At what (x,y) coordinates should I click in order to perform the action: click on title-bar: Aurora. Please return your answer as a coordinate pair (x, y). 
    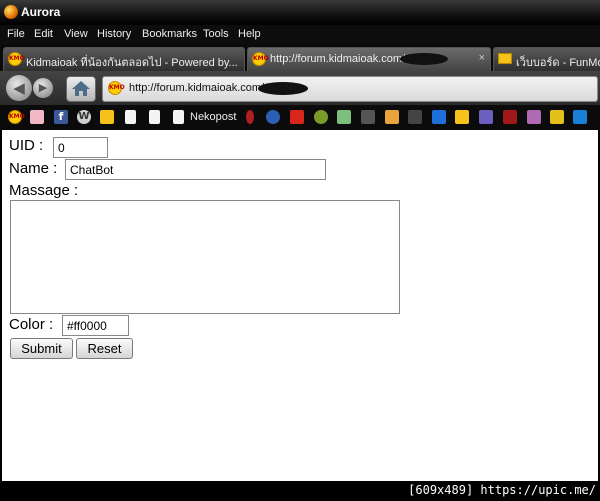
    Looking at the image, I should click on (300, 12).